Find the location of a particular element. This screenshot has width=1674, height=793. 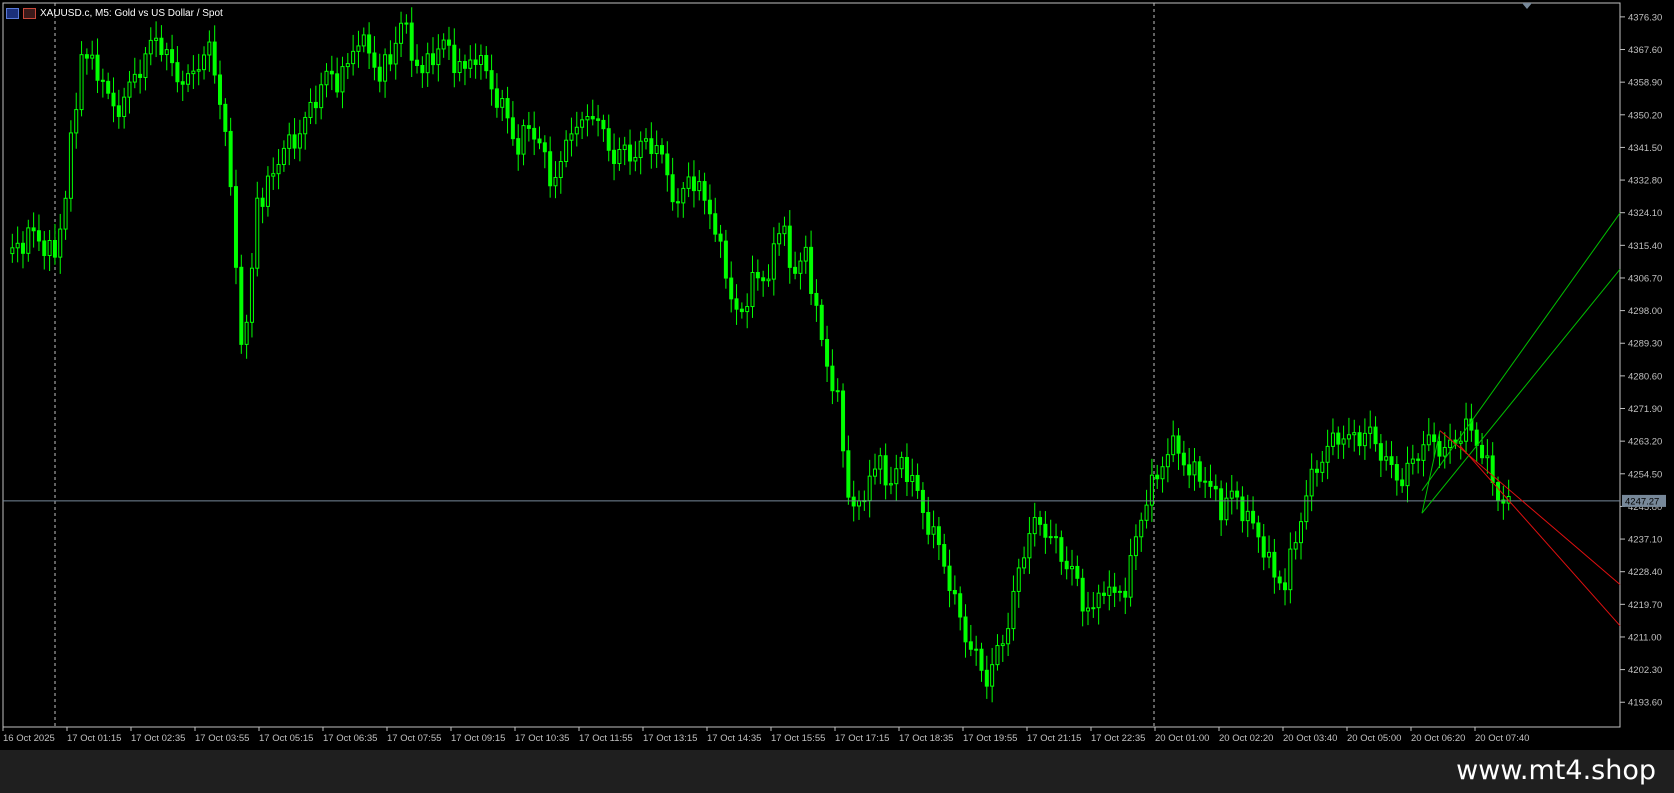

x-tick-label: 20 Oct 07:40 is located at coordinates (1502, 738).